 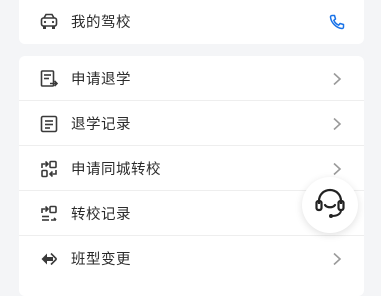 What do you see at coordinates (191, 258) in the screenshot?
I see `menu-item-class-change: 班型变更` at bounding box center [191, 258].